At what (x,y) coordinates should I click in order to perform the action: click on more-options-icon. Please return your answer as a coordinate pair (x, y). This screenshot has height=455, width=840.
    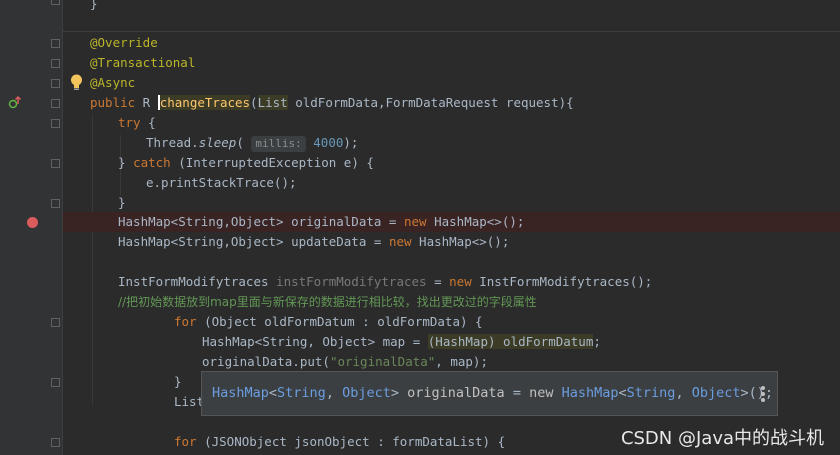
    Looking at the image, I should click on (763, 395).